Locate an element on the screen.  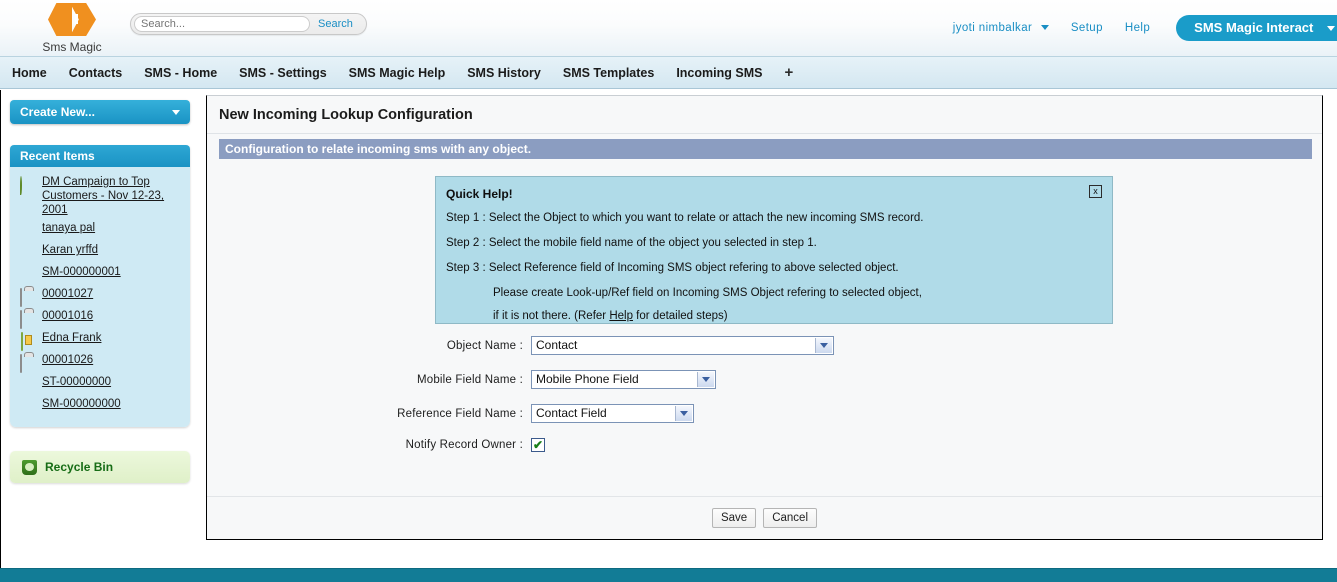
global-search: Search is located at coordinates (248, 24).